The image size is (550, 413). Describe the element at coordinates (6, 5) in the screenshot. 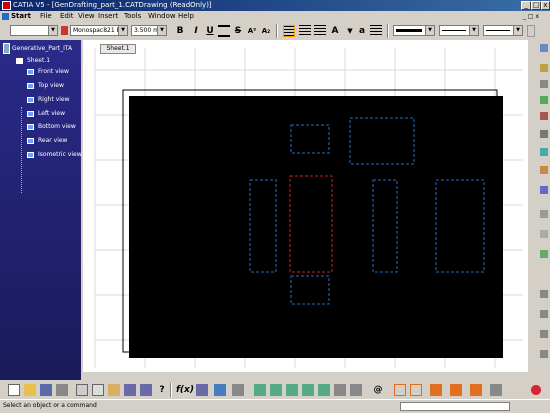

I see `catia-app-icon` at that location.